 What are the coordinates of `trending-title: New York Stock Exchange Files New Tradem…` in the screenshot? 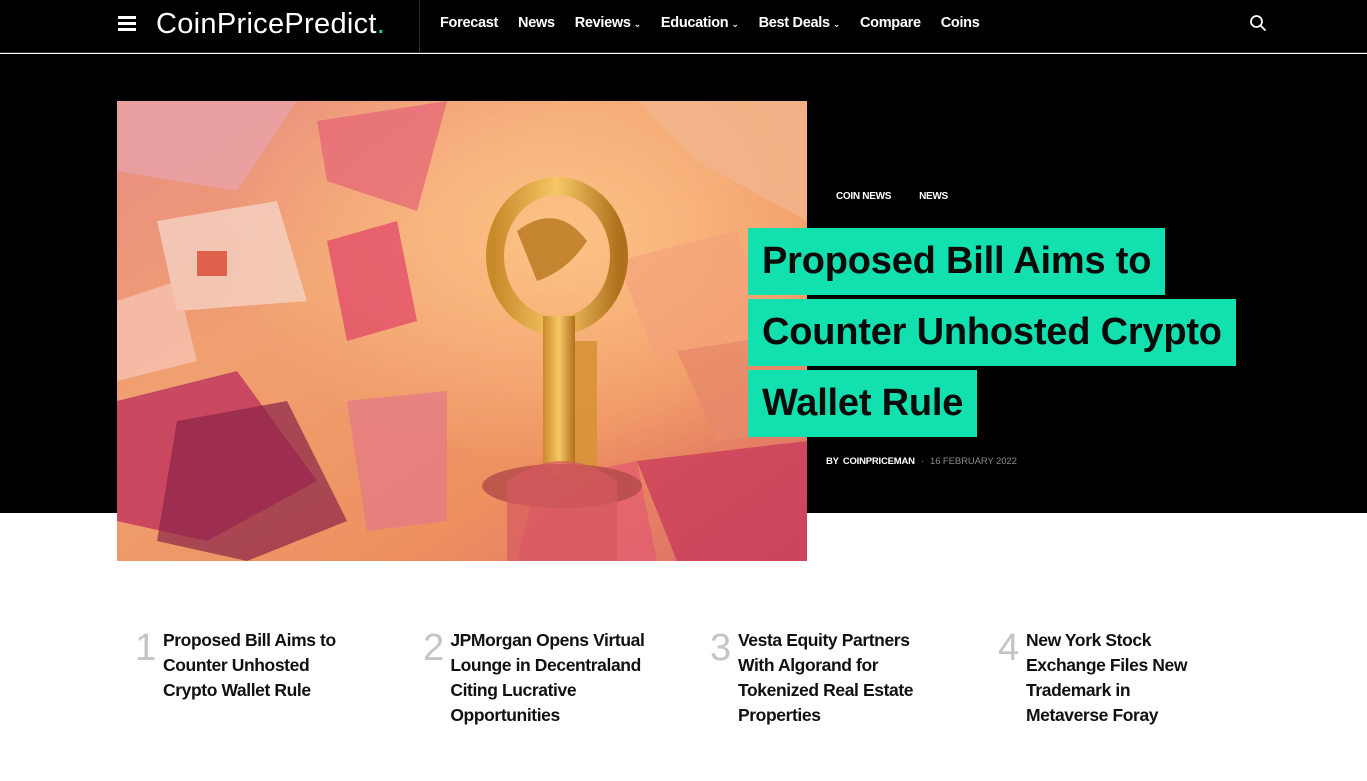 It's located at (1121, 678).